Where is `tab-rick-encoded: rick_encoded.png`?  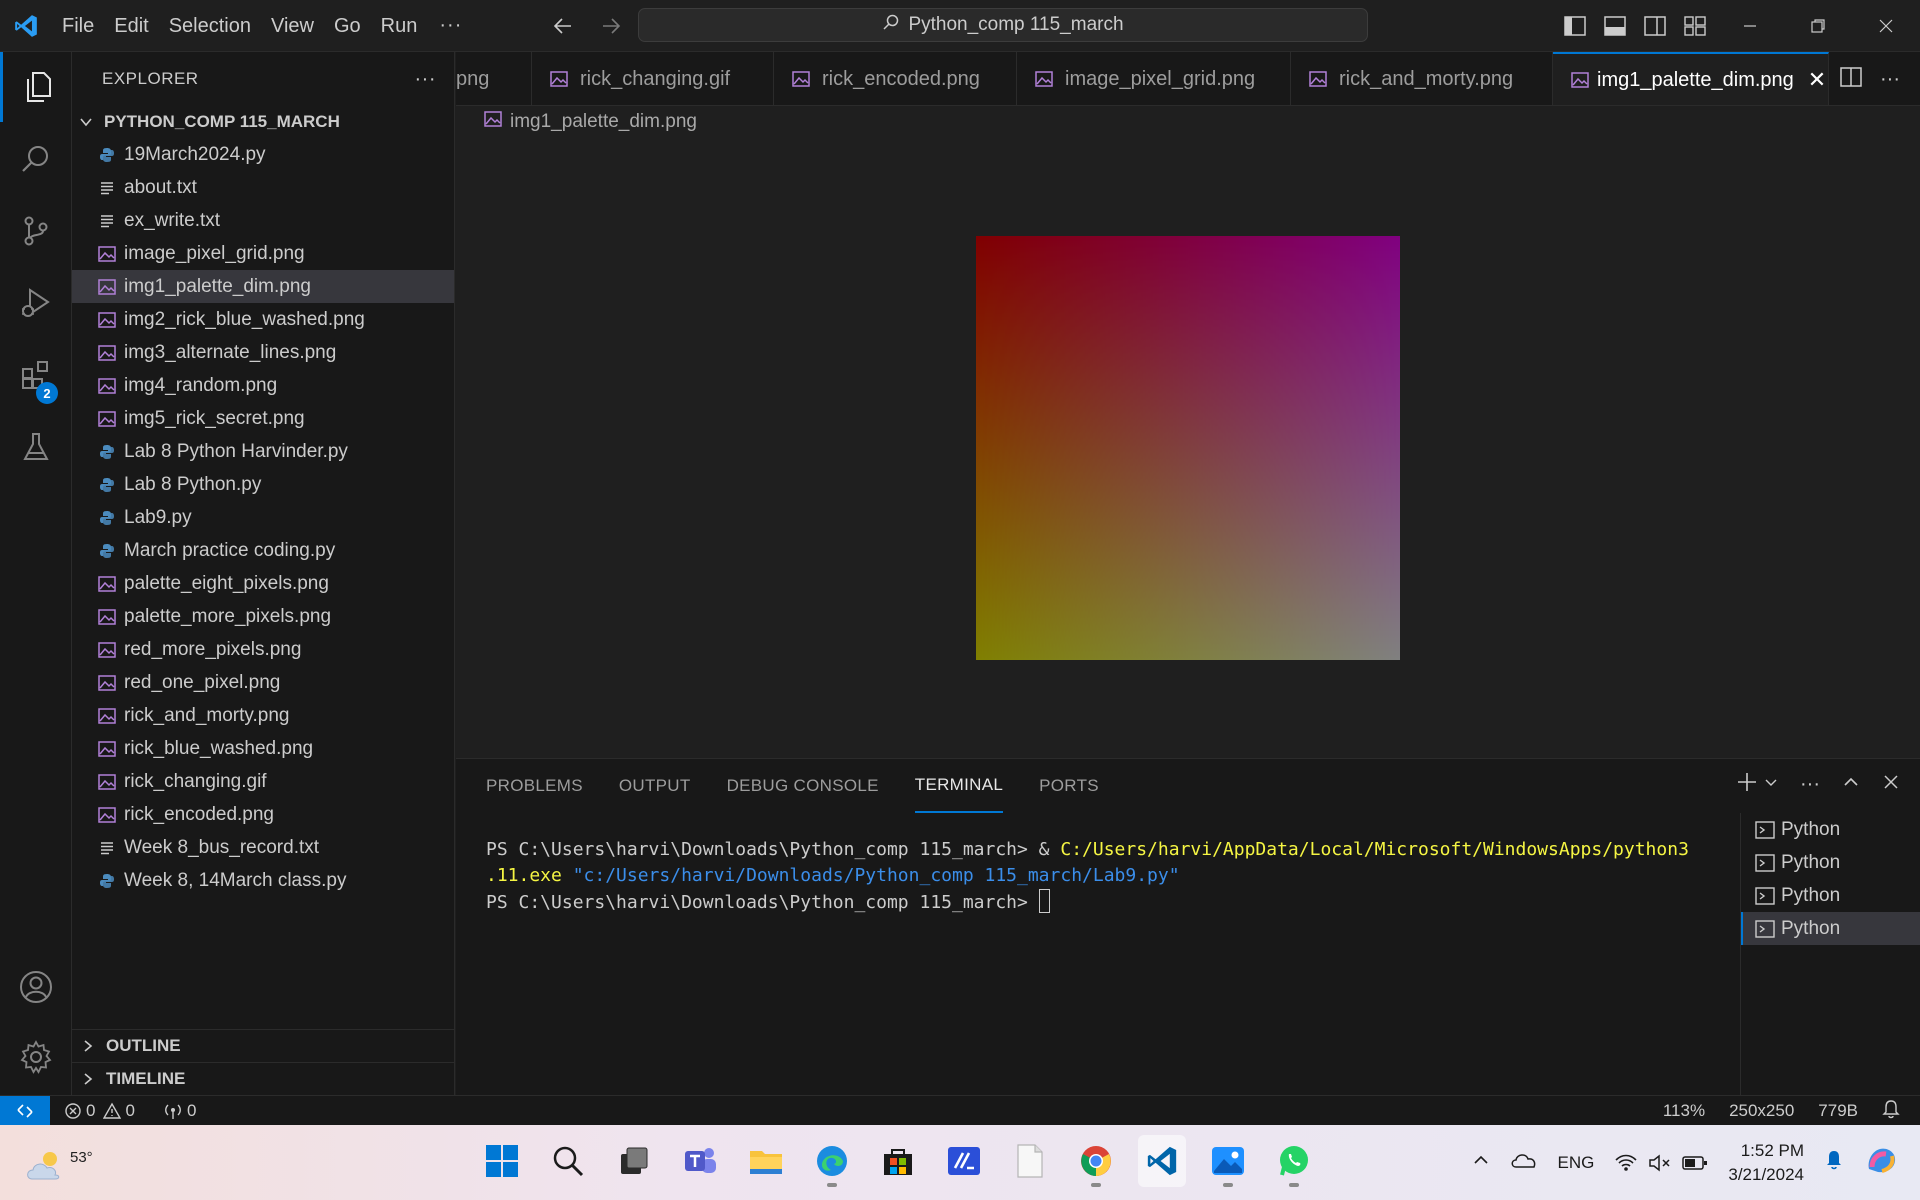
tab-rick-encoded: rick_encoded.png is located at coordinates (895, 78).